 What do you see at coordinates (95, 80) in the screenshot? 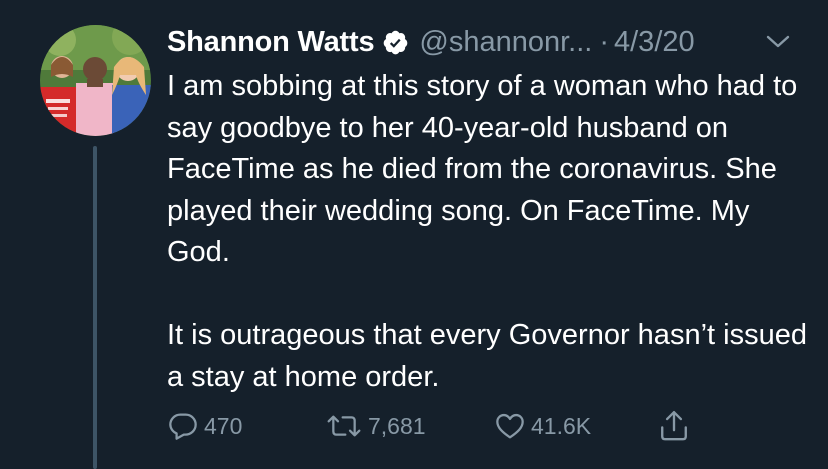
I see `avatar` at bounding box center [95, 80].